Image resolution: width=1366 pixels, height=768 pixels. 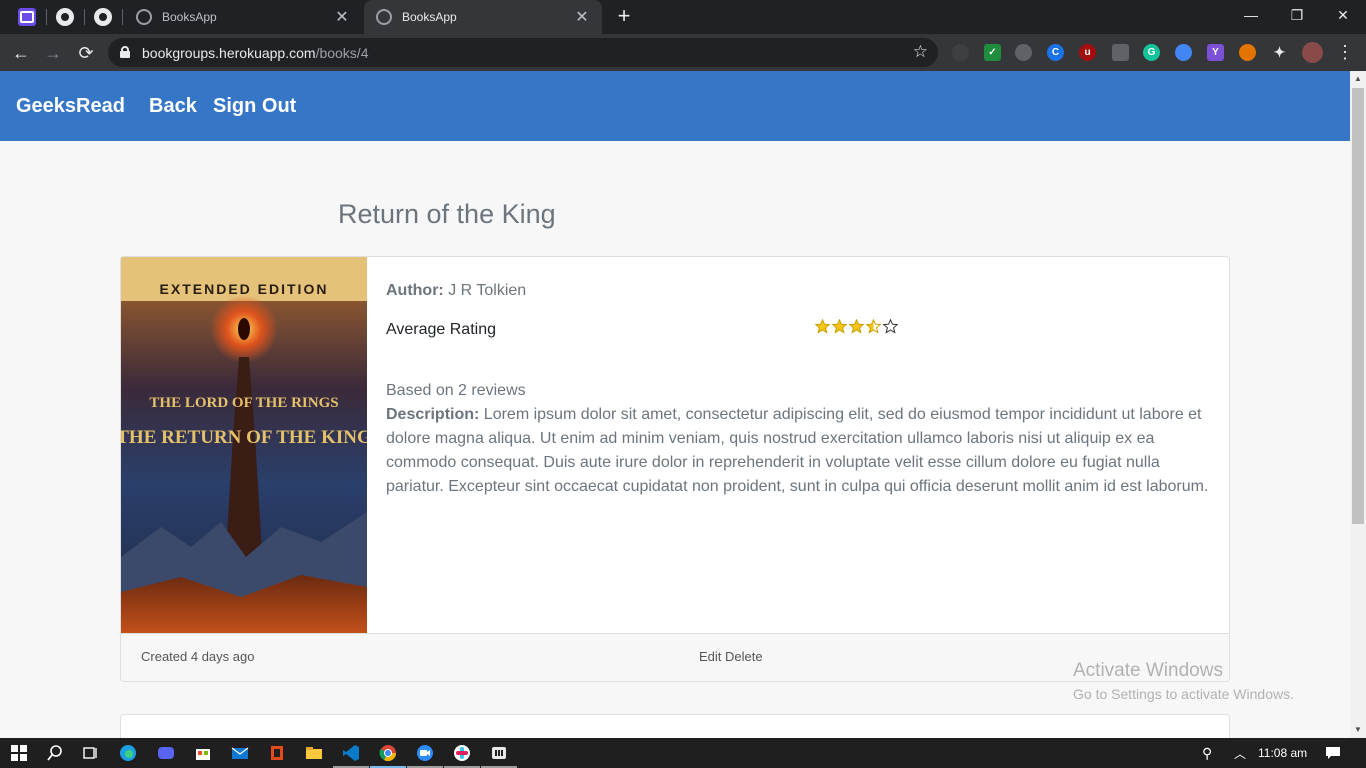 What do you see at coordinates (128, 753) in the screenshot?
I see `edge-icon` at bounding box center [128, 753].